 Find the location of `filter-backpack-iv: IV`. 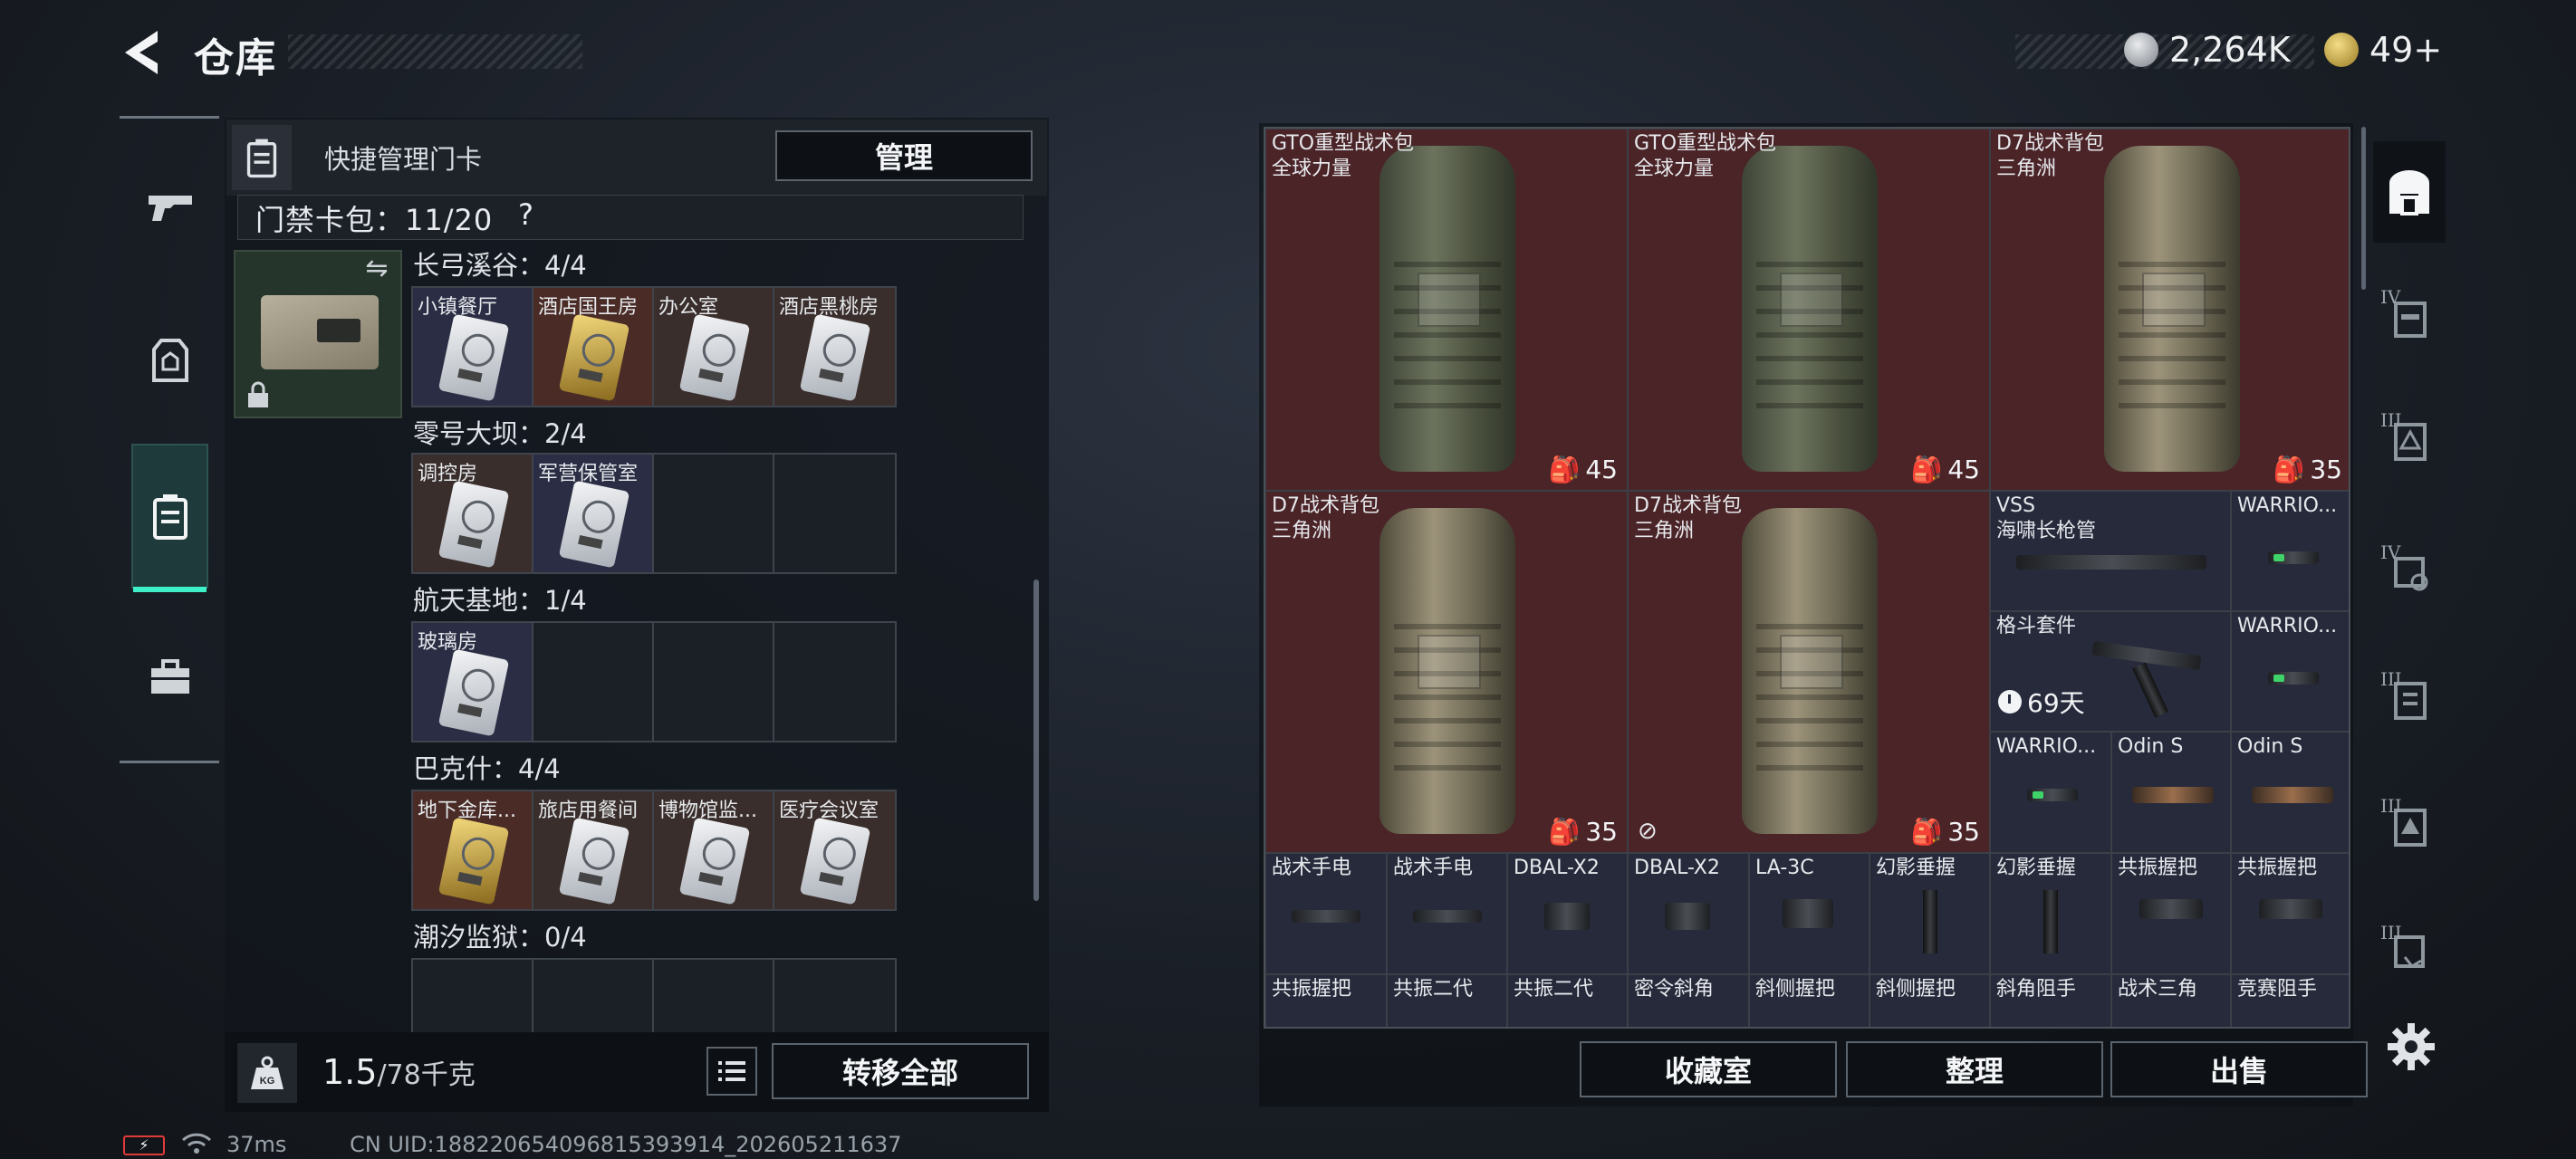

filter-backpack-iv: IV is located at coordinates (2409, 317).